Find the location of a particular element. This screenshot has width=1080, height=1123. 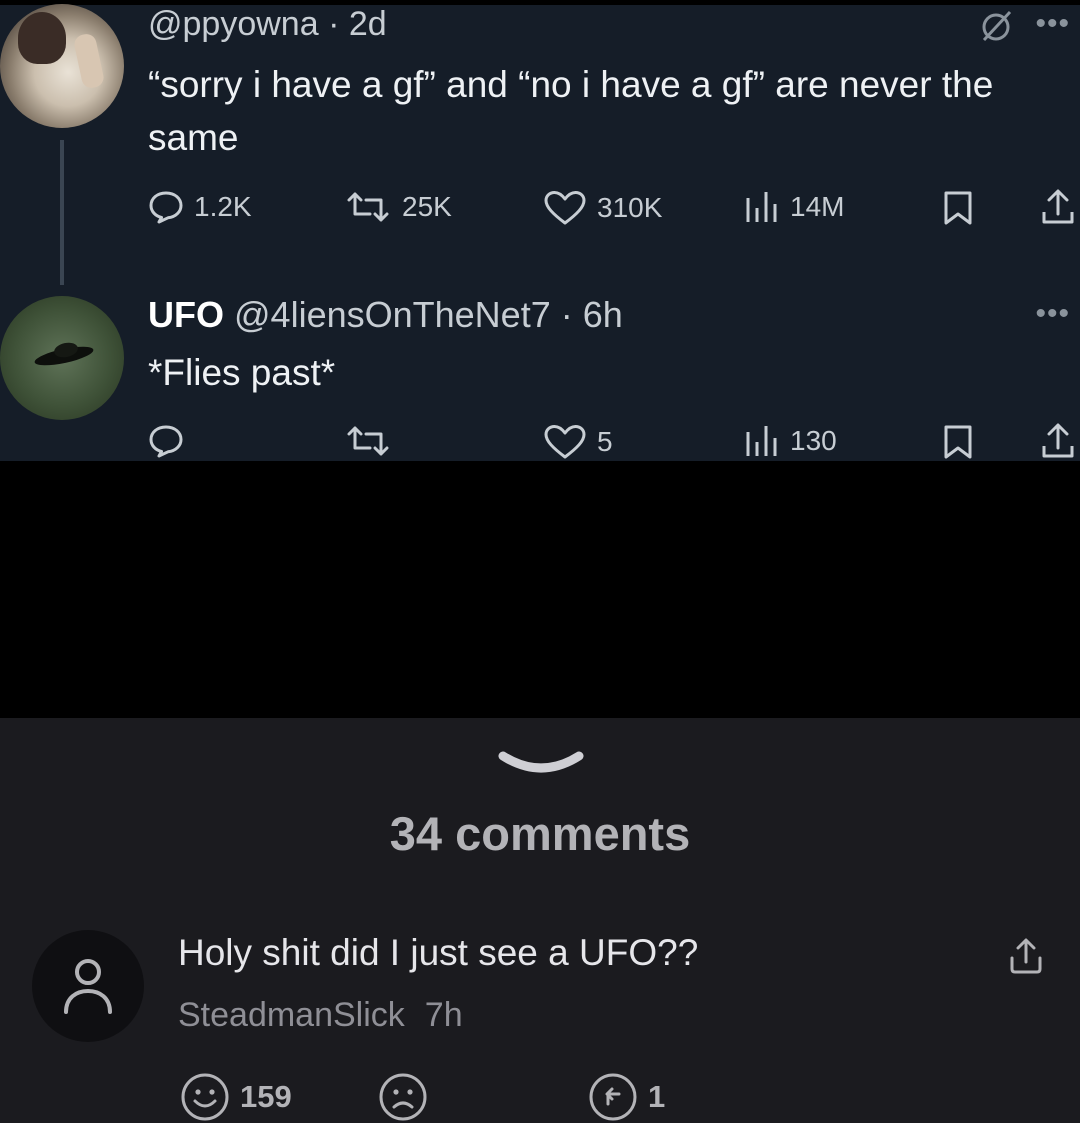

comment-meta: SteadmanSlick 7h is located at coordinates (320, 1015).